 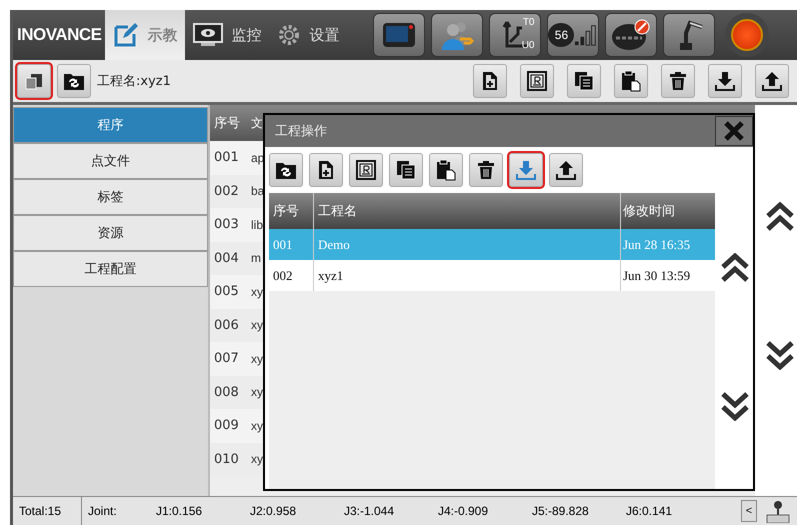 What do you see at coordinates (255, 258) in the screenshot?
I see `table-cell: m` at bounding box center [255, 258].